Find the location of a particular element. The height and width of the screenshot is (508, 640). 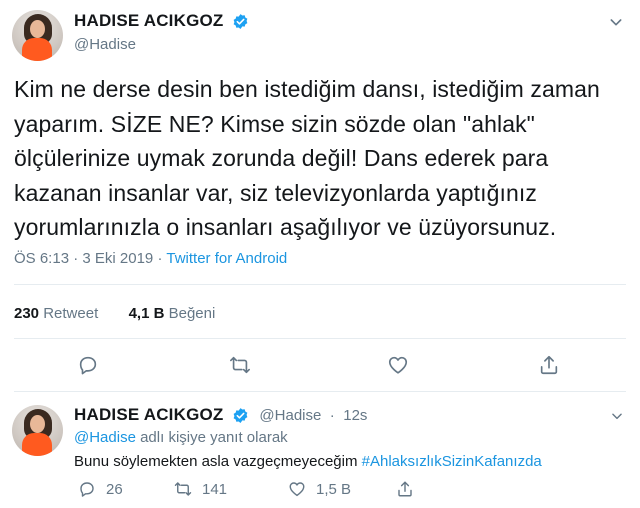

like-count: 1,5 B is located at coordinates (334, 489).